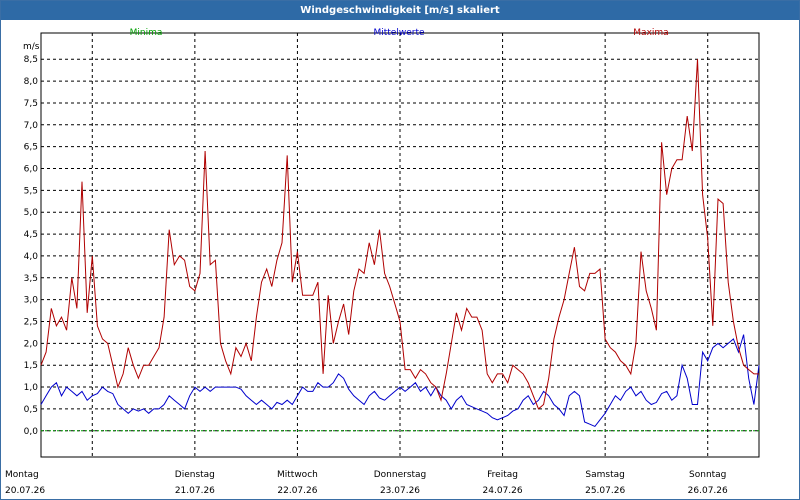 Image resolution: width=800 pixels, height=500 pixels. What do you see at coordinates (708, 491) in the screenshot?
I see `x-tick-date: 26.07.26` at bounding box center [708, 491].